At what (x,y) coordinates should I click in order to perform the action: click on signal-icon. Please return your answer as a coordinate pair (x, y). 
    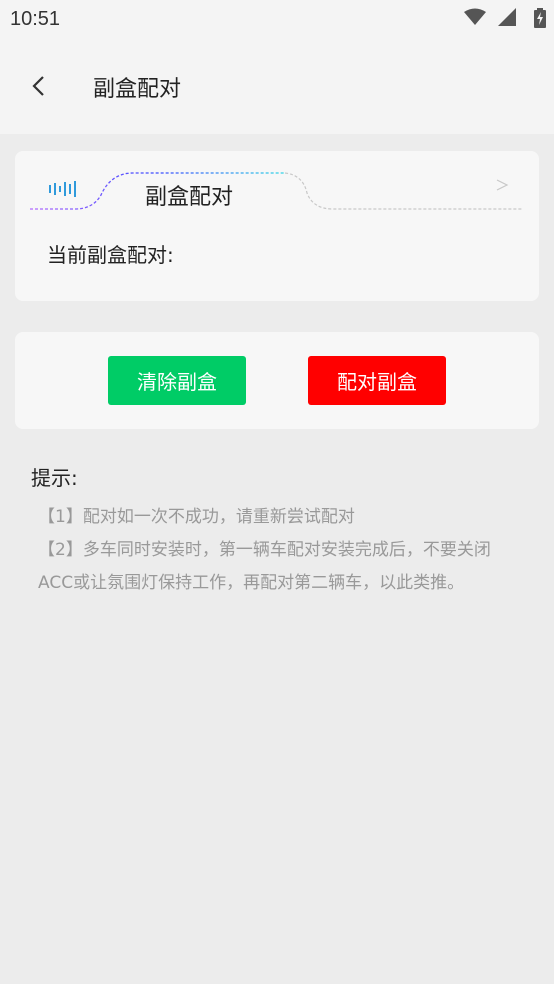
    Looking at the image, I should click on (507, 17).